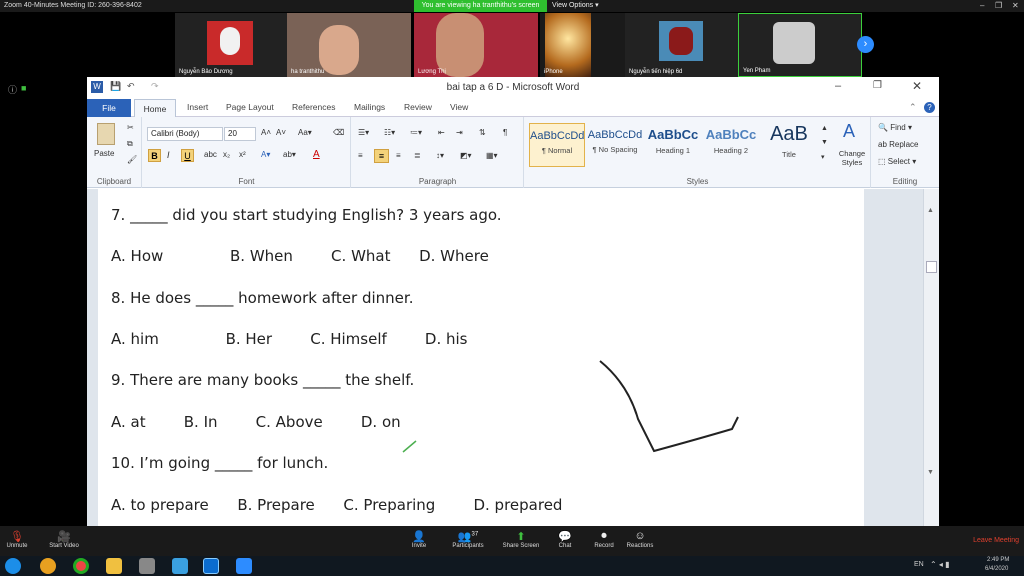 Image resolution: width=1024 pixels, height=576 pixels. I want to click on numbering-icon: ☷▾, so click(389, 132).